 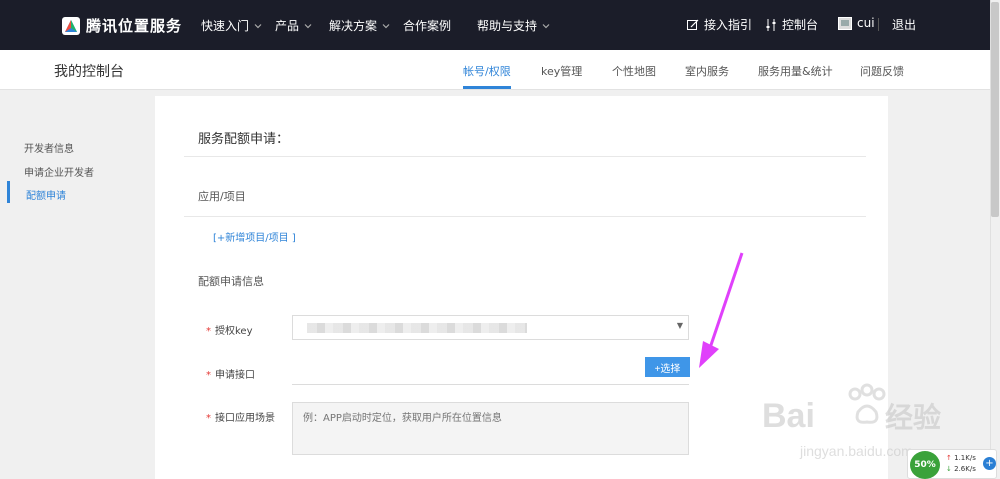 I want to click on svg-text: jingyan.baidu.com, so click(x=856, y=451).